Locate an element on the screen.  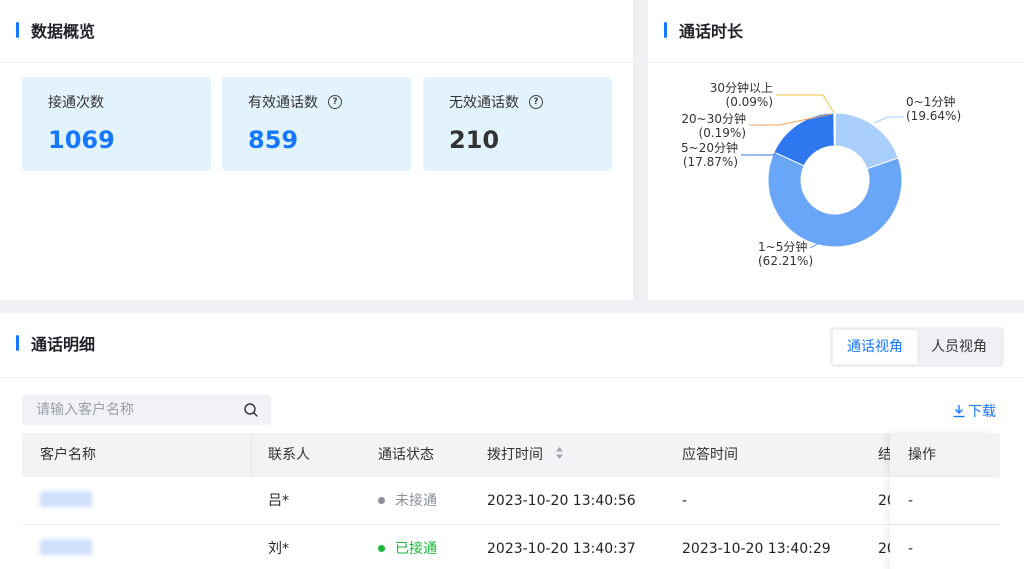
stat-label: 接通次数 is located at coordinates (76, 103).